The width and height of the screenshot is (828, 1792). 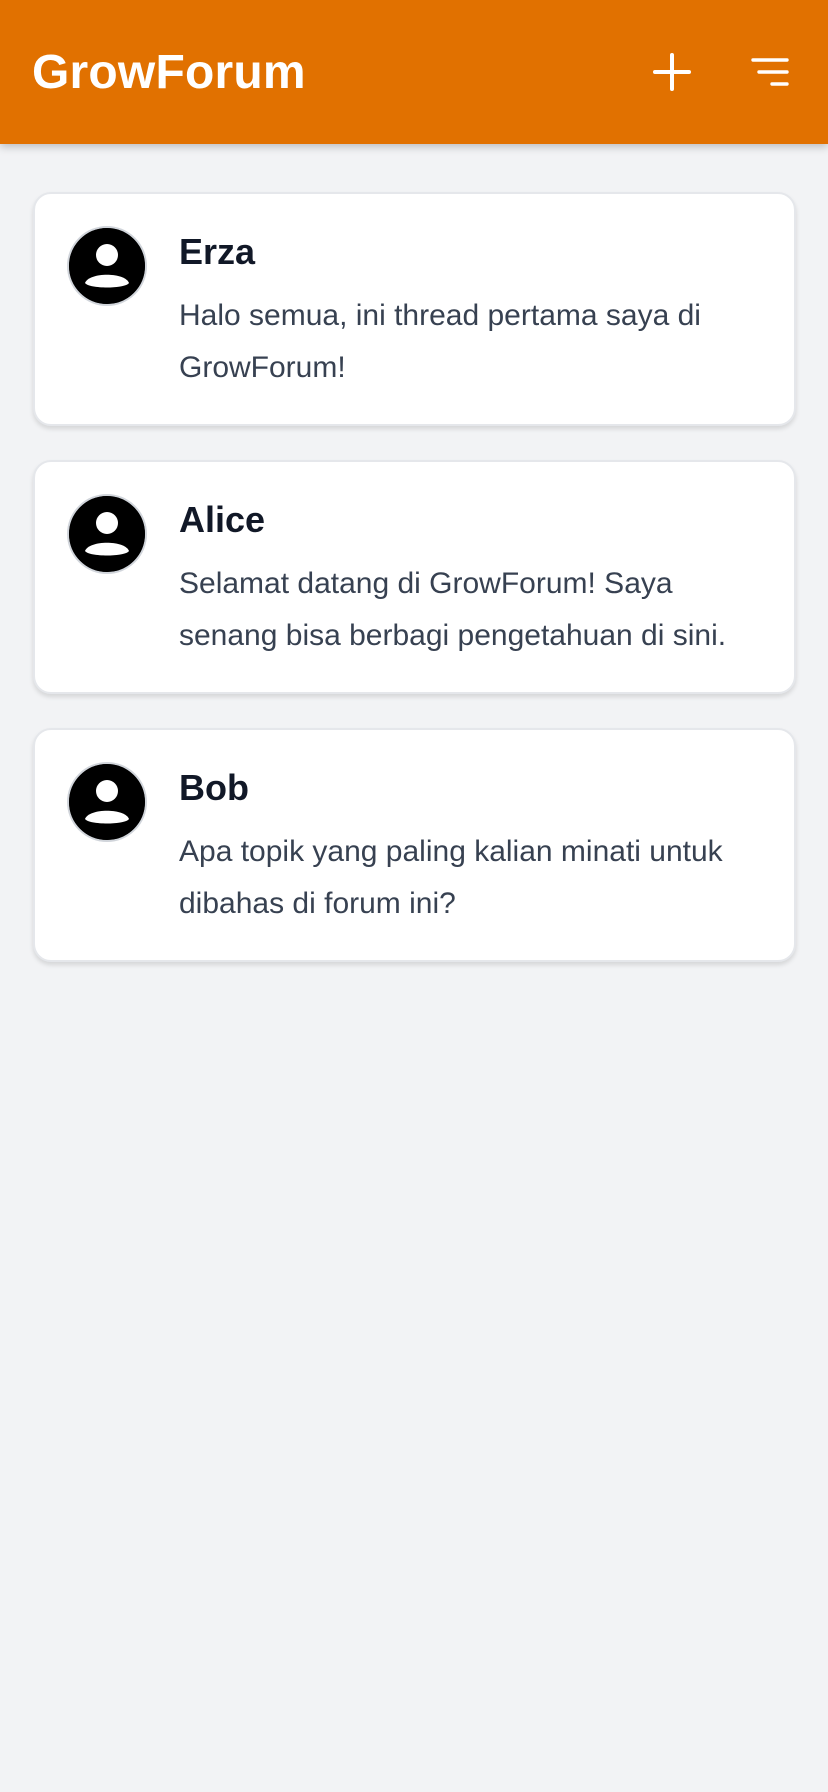 What do you see at coordinates (169, 72) in the screenshot?
I see `app-title: GrowForum` at bounding box center [169, 72].